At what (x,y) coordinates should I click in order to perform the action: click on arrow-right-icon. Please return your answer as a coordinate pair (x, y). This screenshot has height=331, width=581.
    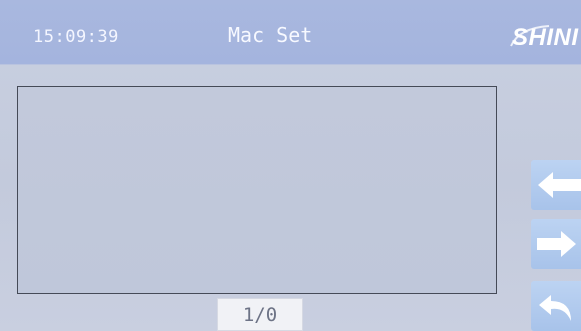
    Looking at the image, I should click on (556, 244).